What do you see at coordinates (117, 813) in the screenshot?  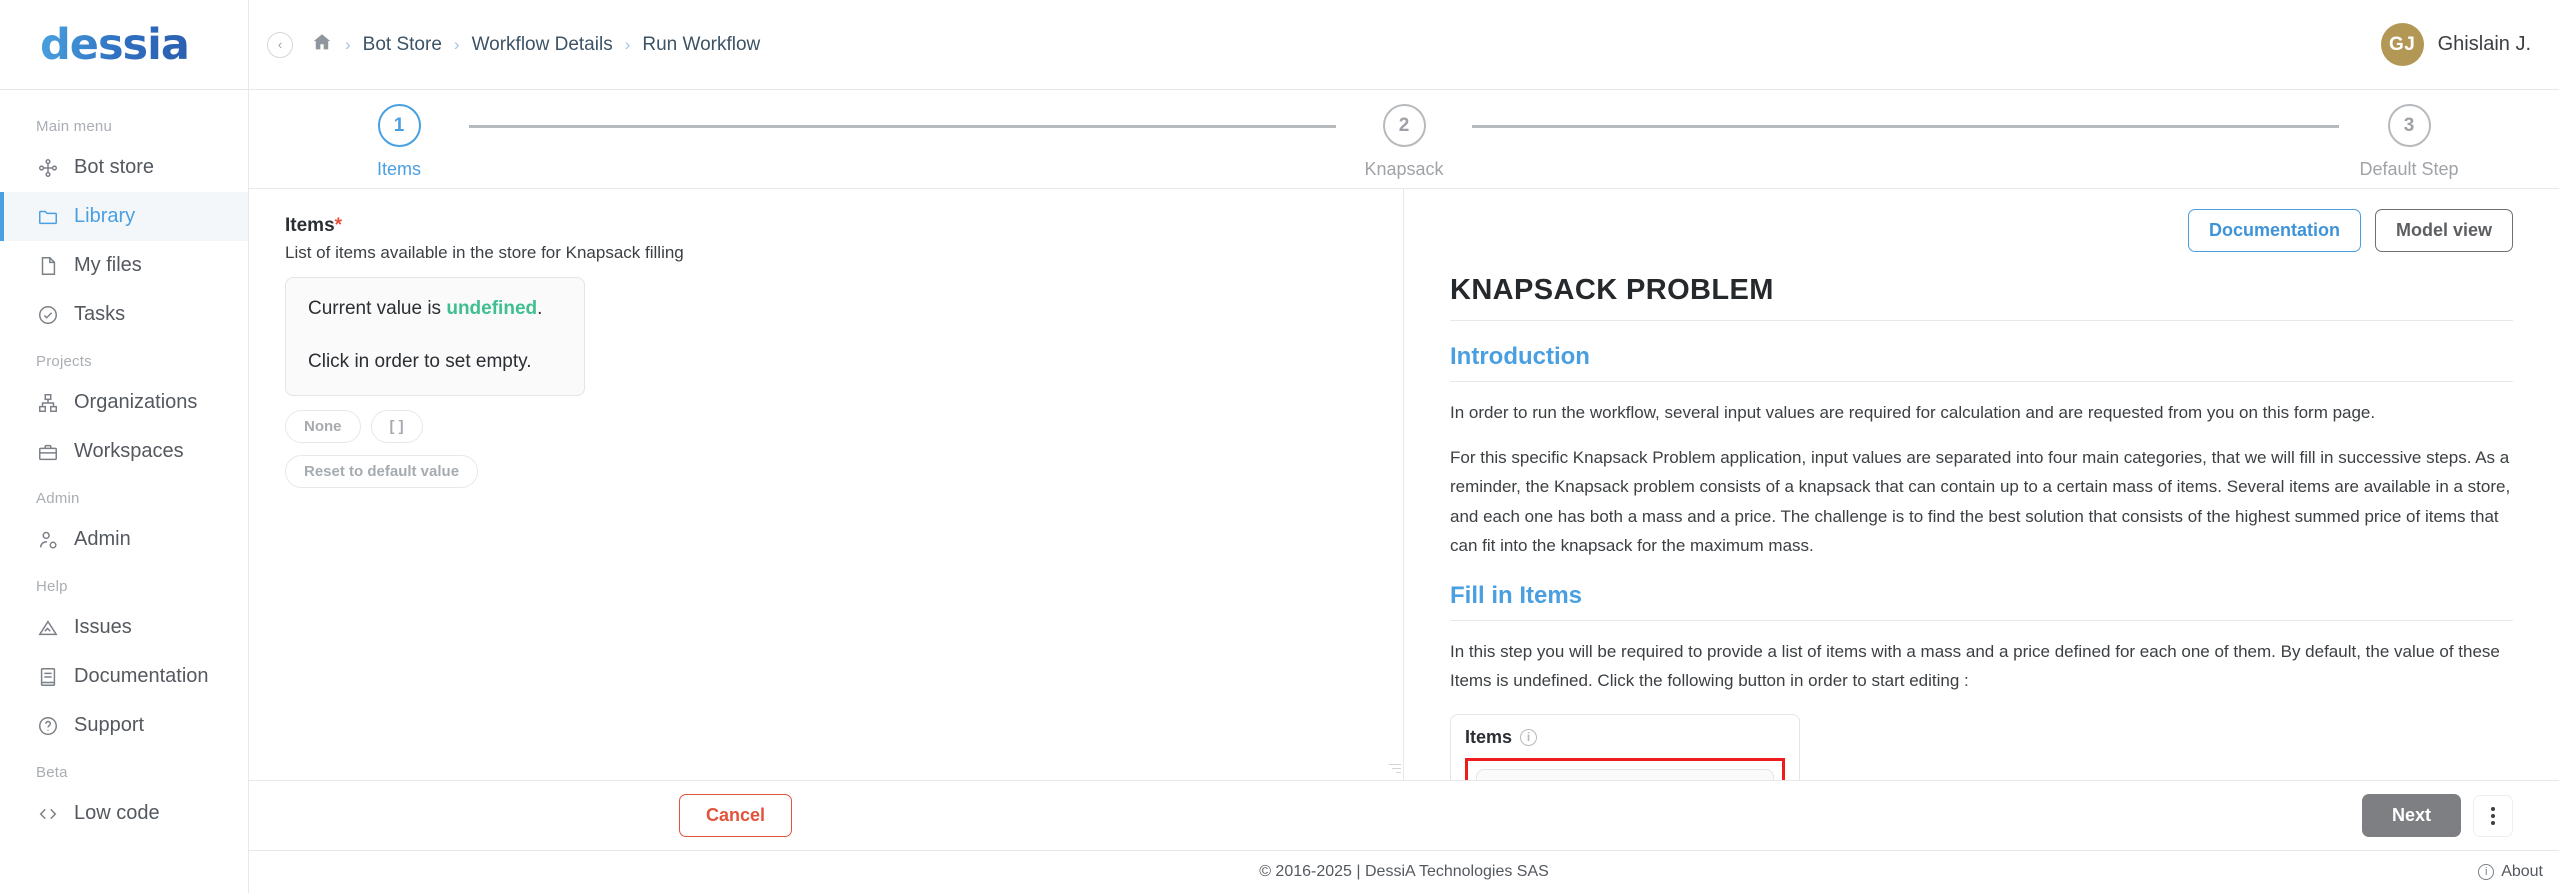 I see `sidebar-item-label: Low code` at bounding box center [117, 813].